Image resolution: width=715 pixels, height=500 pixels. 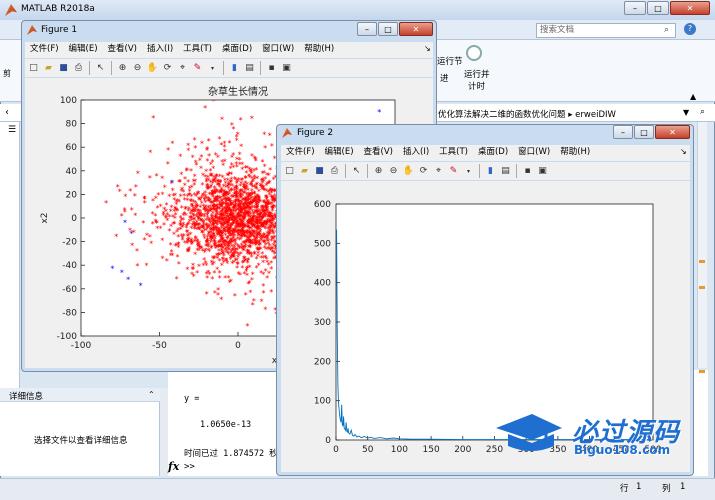 I want to click on search-icon: ⌕, so click(x=666, y=30).